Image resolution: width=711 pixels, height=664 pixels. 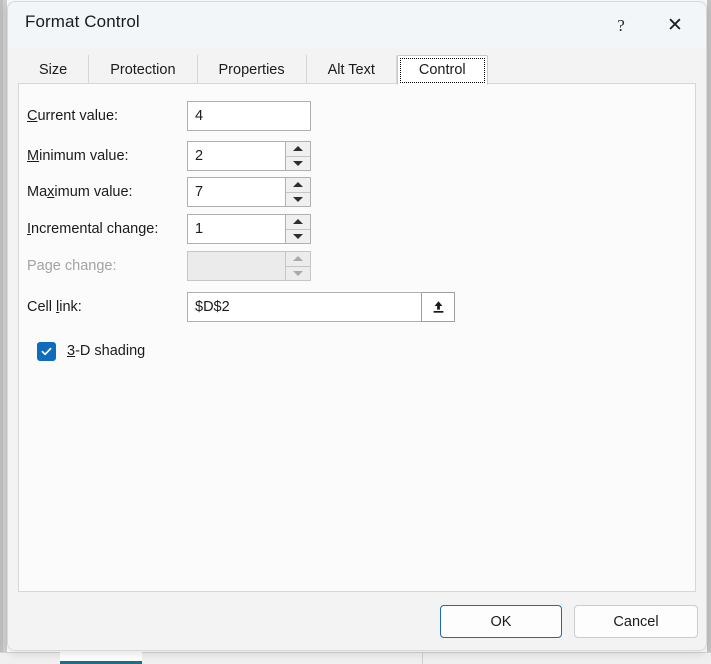 I want to click on checkbox-3d-shading: 3-D shading, so click(x=91, y=351).